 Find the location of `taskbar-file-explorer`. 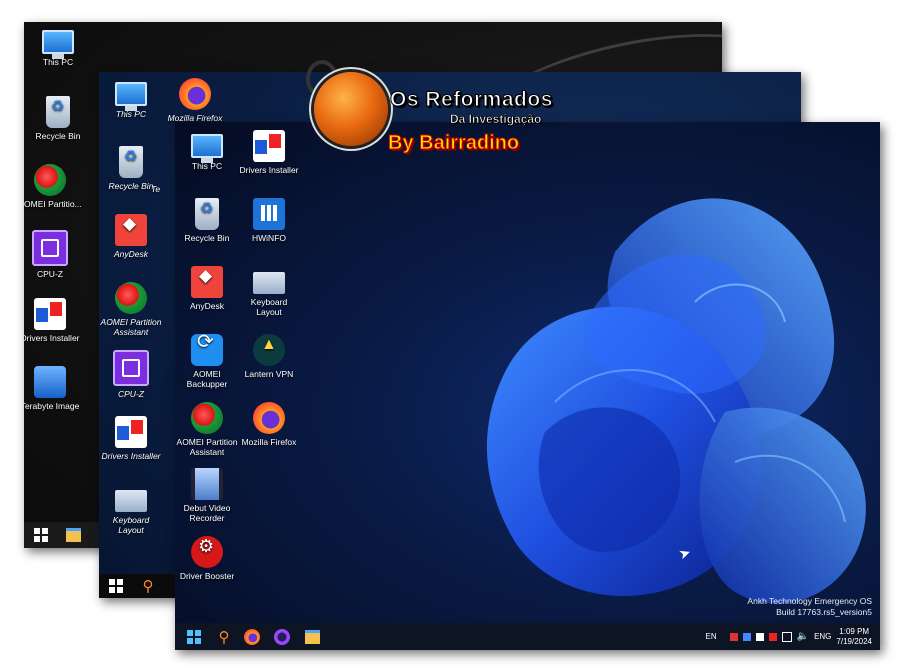

taskbar-file-explorer is located at coordinates (312, 636).